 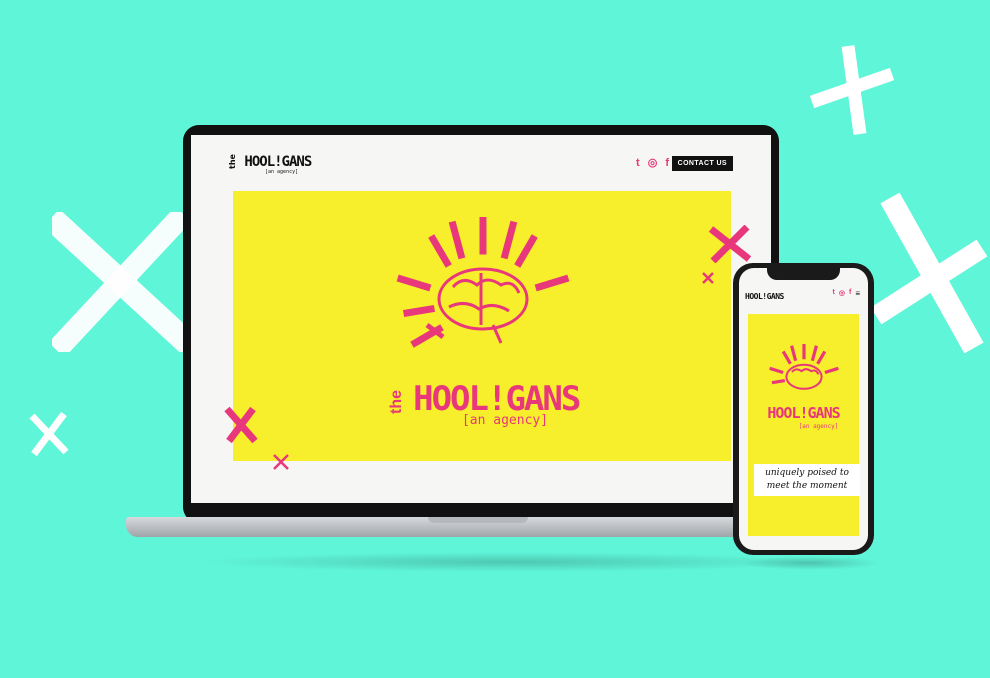 I want to click on brush-x-icon-top-right, so click(x=852, y=90).